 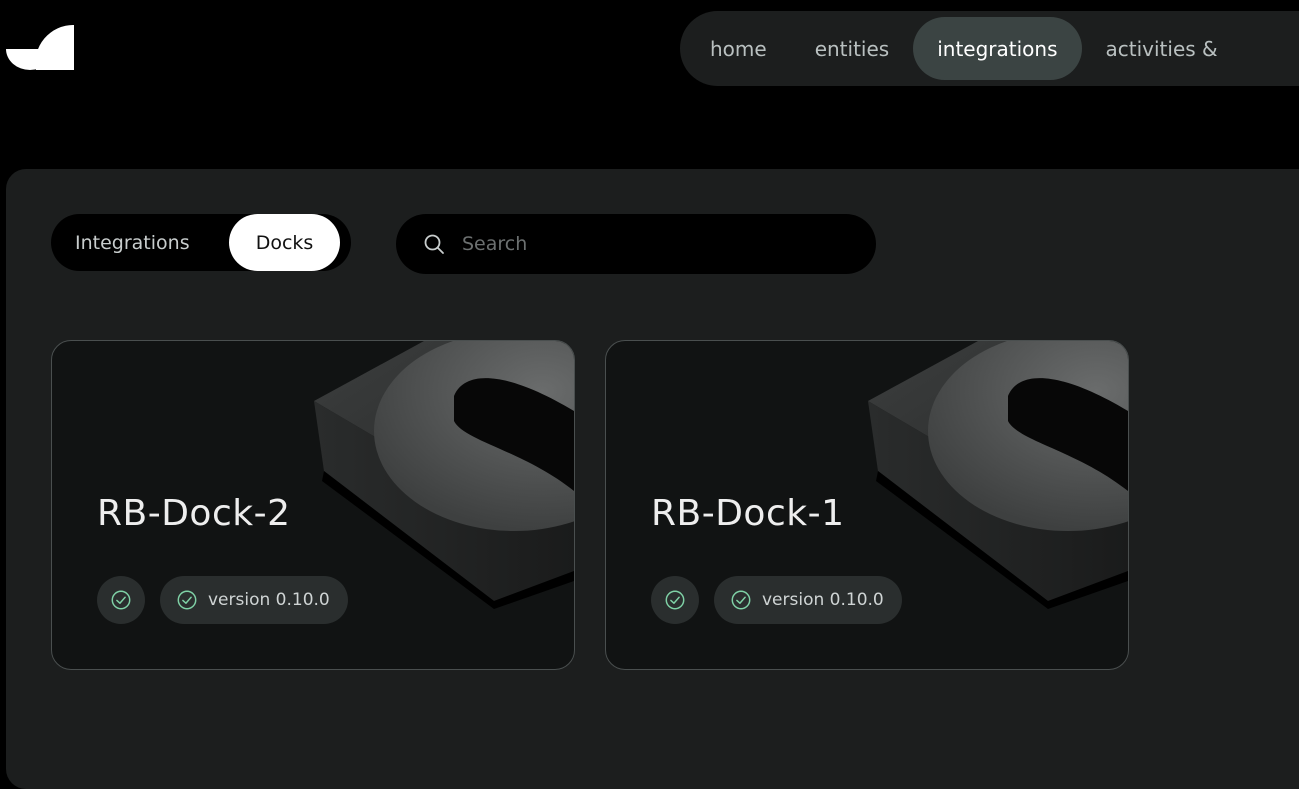 I want to click on nav-entities: entities, so click(x=852, y=48).